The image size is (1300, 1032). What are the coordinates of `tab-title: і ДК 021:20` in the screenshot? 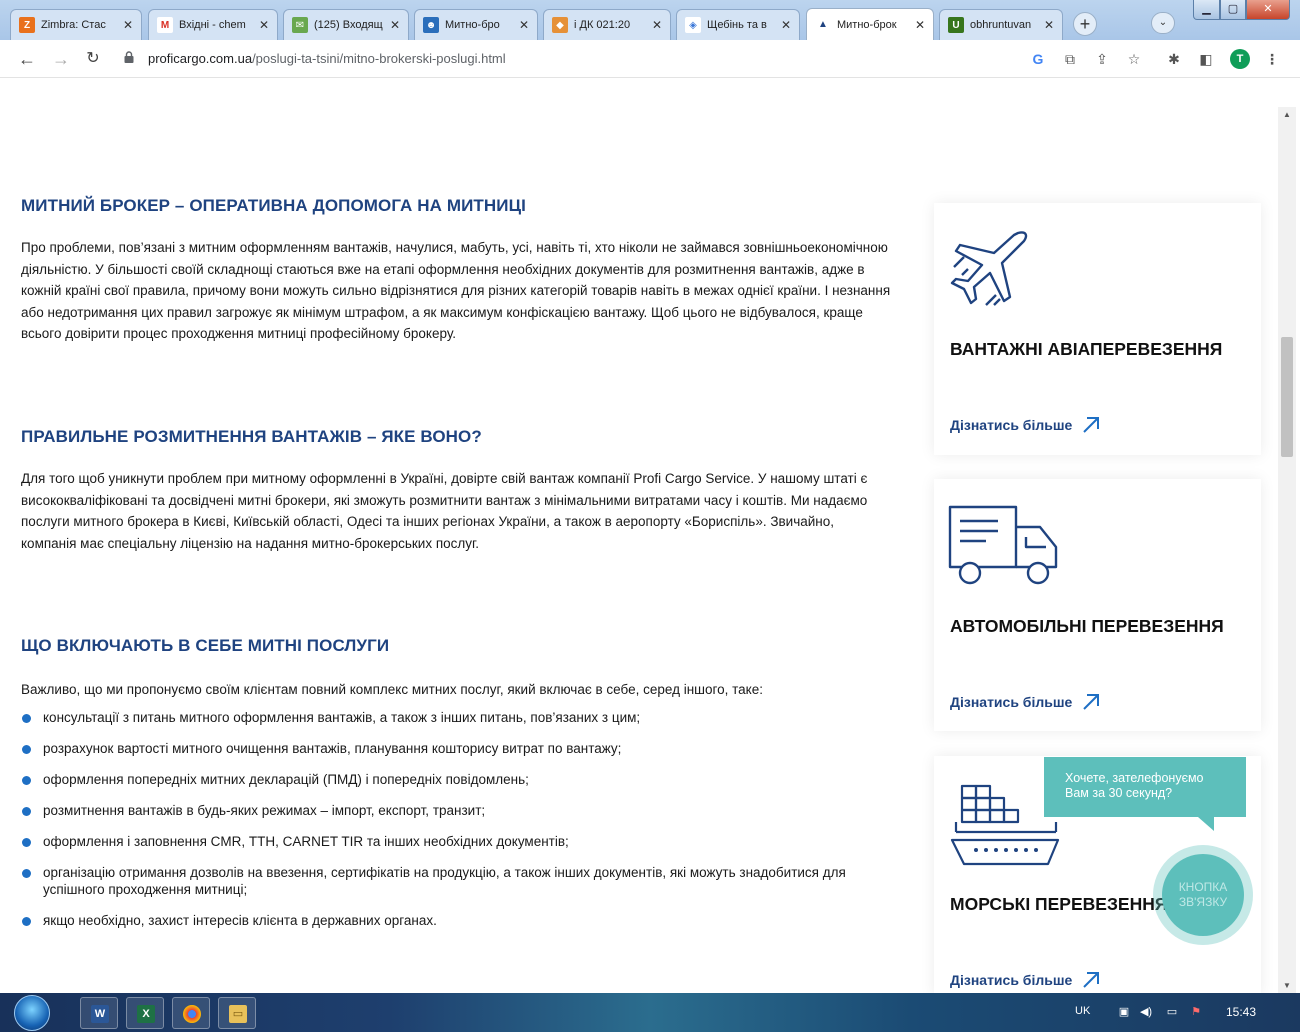 It's located at (602, 25).